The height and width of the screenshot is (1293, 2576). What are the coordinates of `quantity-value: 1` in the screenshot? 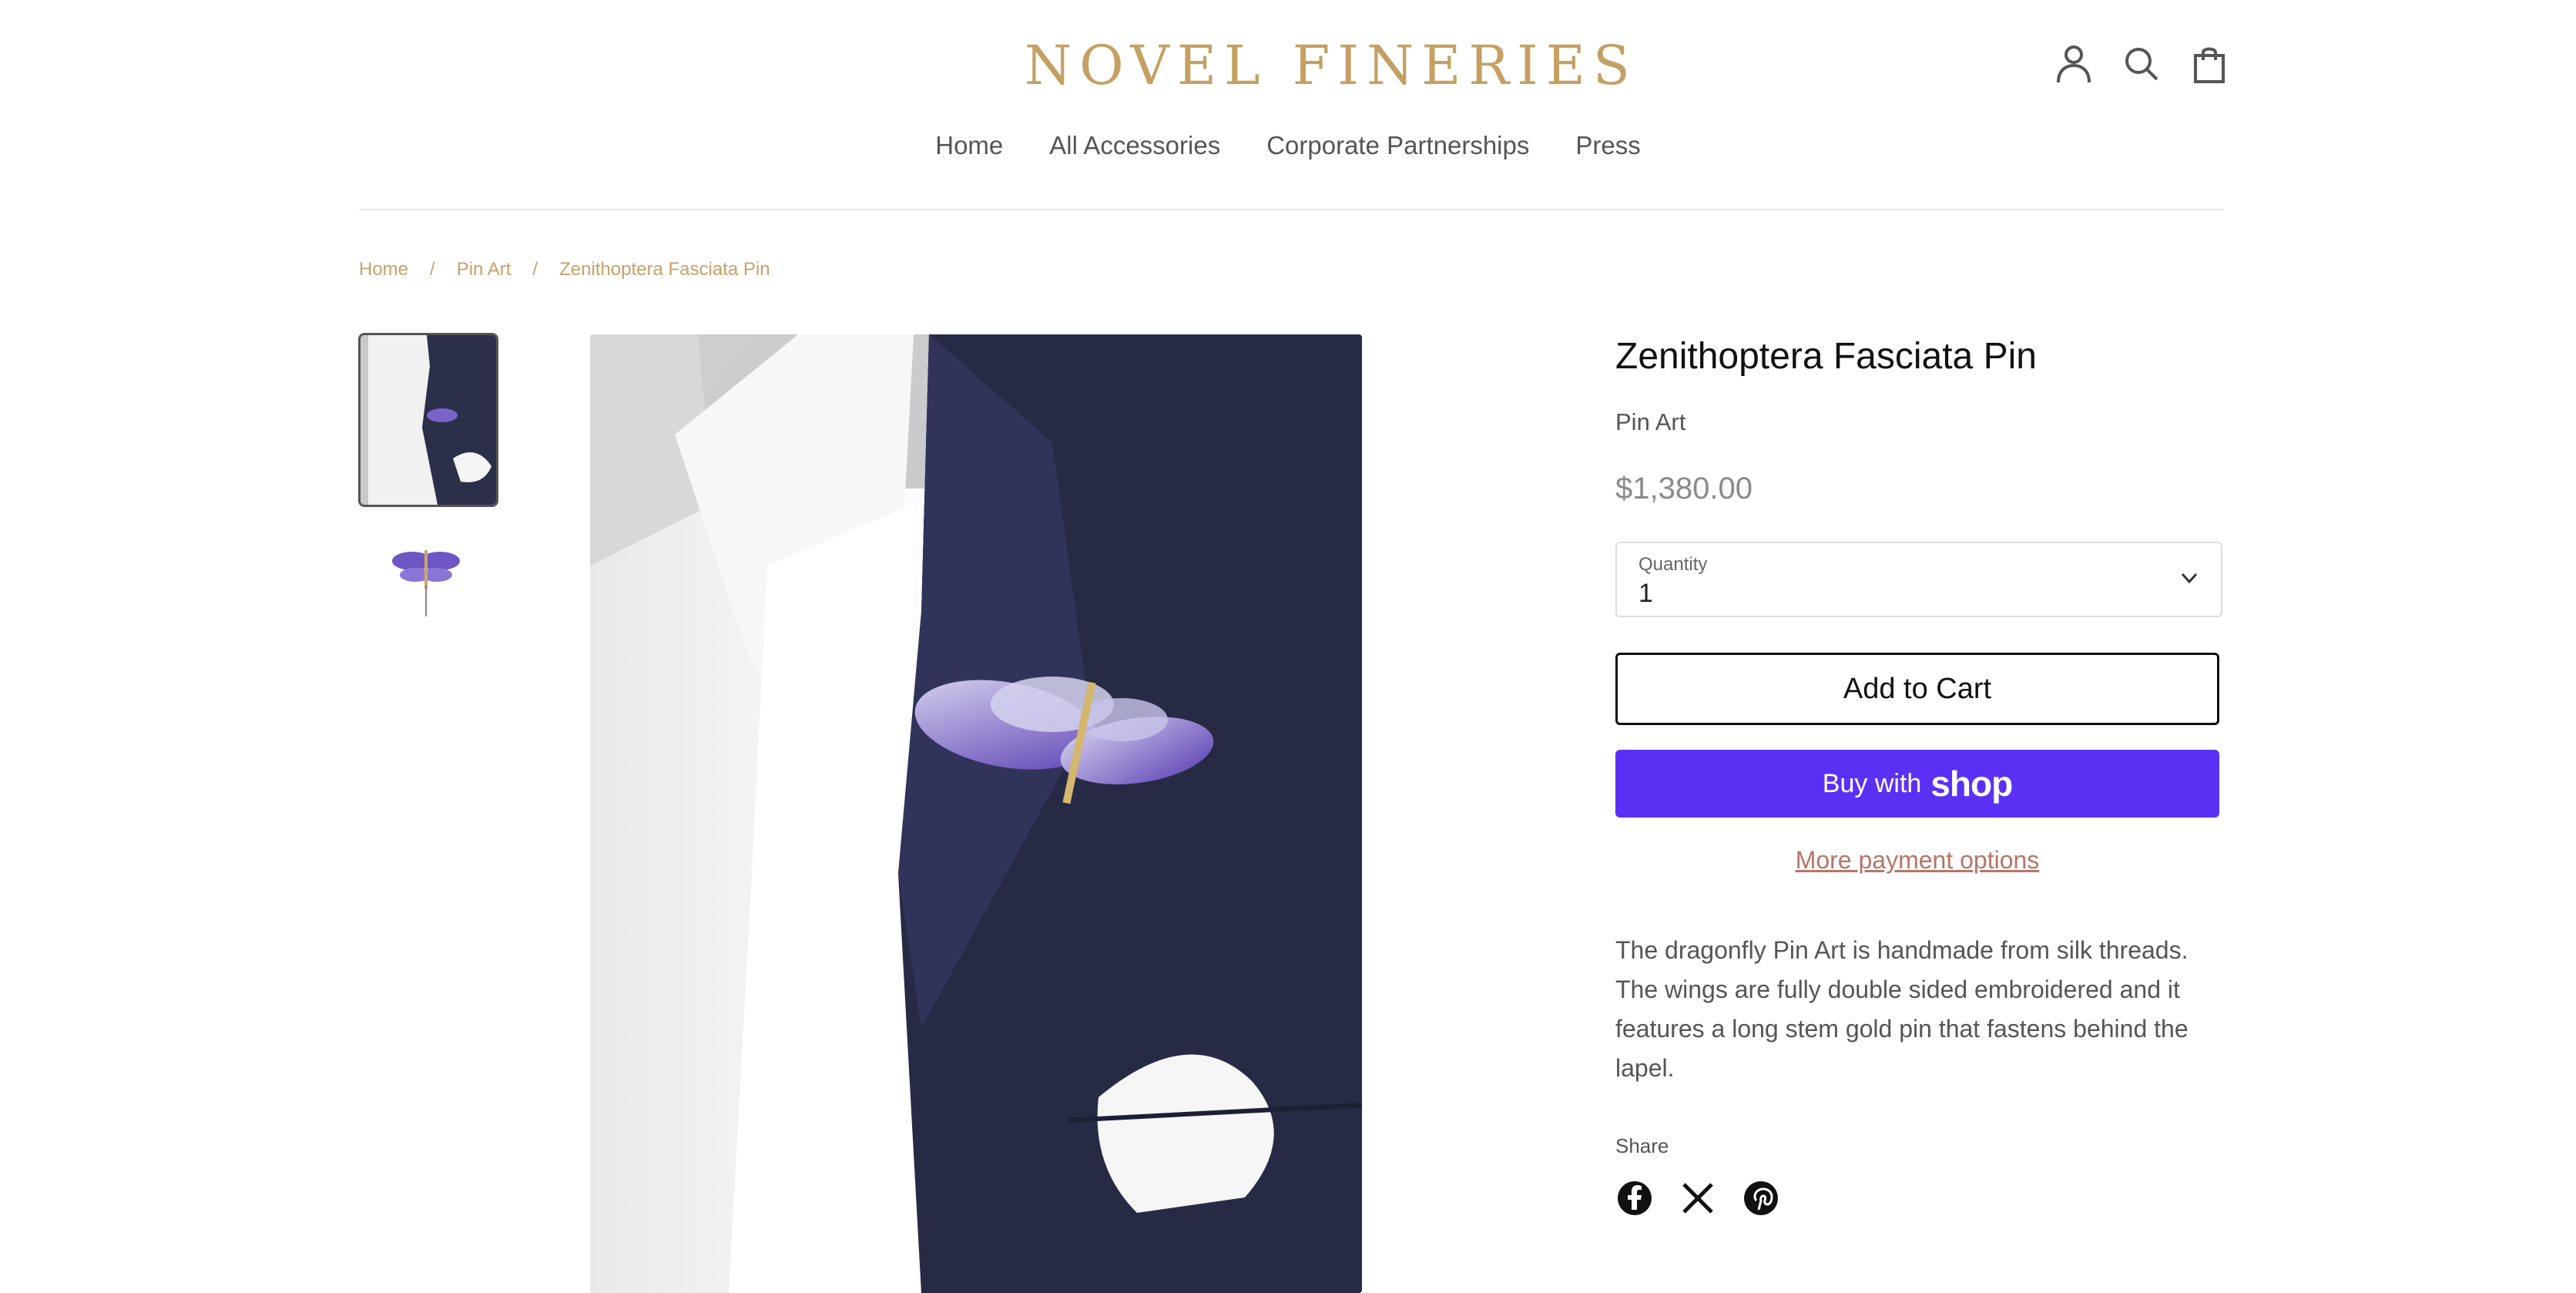 It's located at (1646, 593).